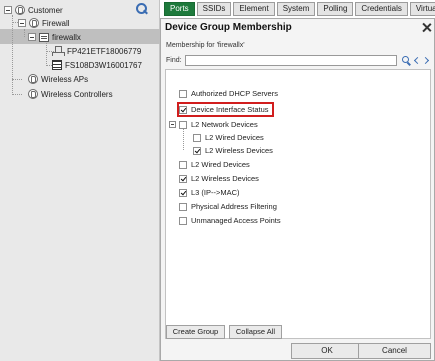  Describe the element at coordinates (234, 206) in the screenshot. I see `group-label: Physical Address Filtering` at that location.